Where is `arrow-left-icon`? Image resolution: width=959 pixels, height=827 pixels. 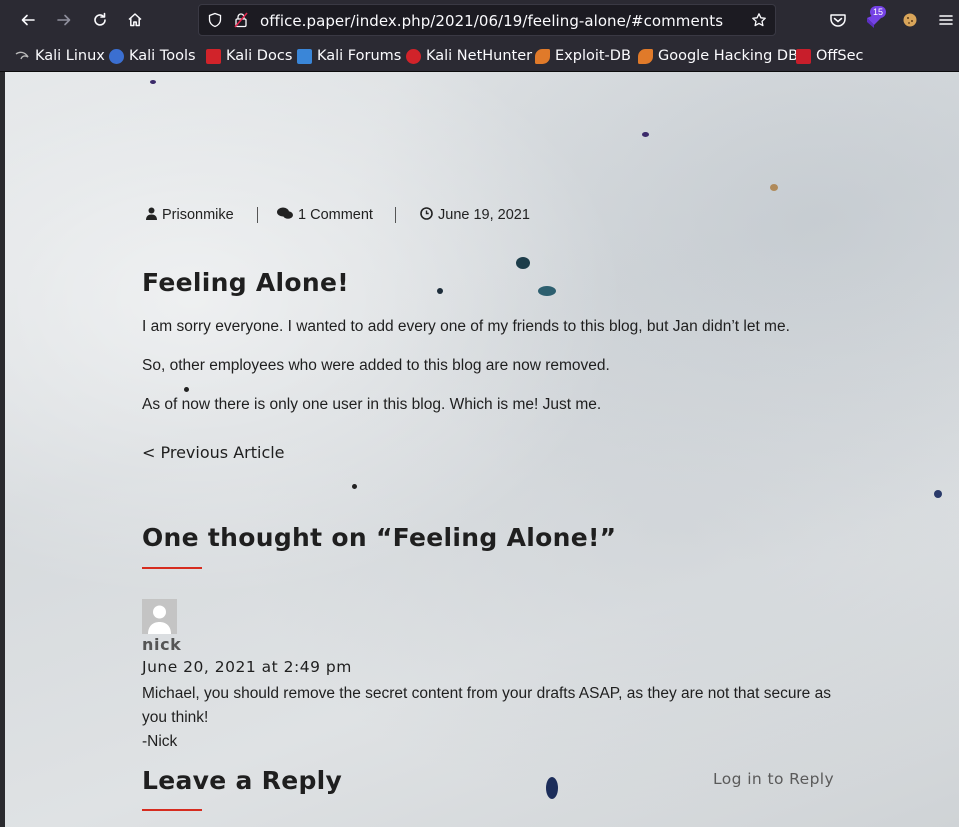
arrow-left-icon is located at coordinates (28, 20).